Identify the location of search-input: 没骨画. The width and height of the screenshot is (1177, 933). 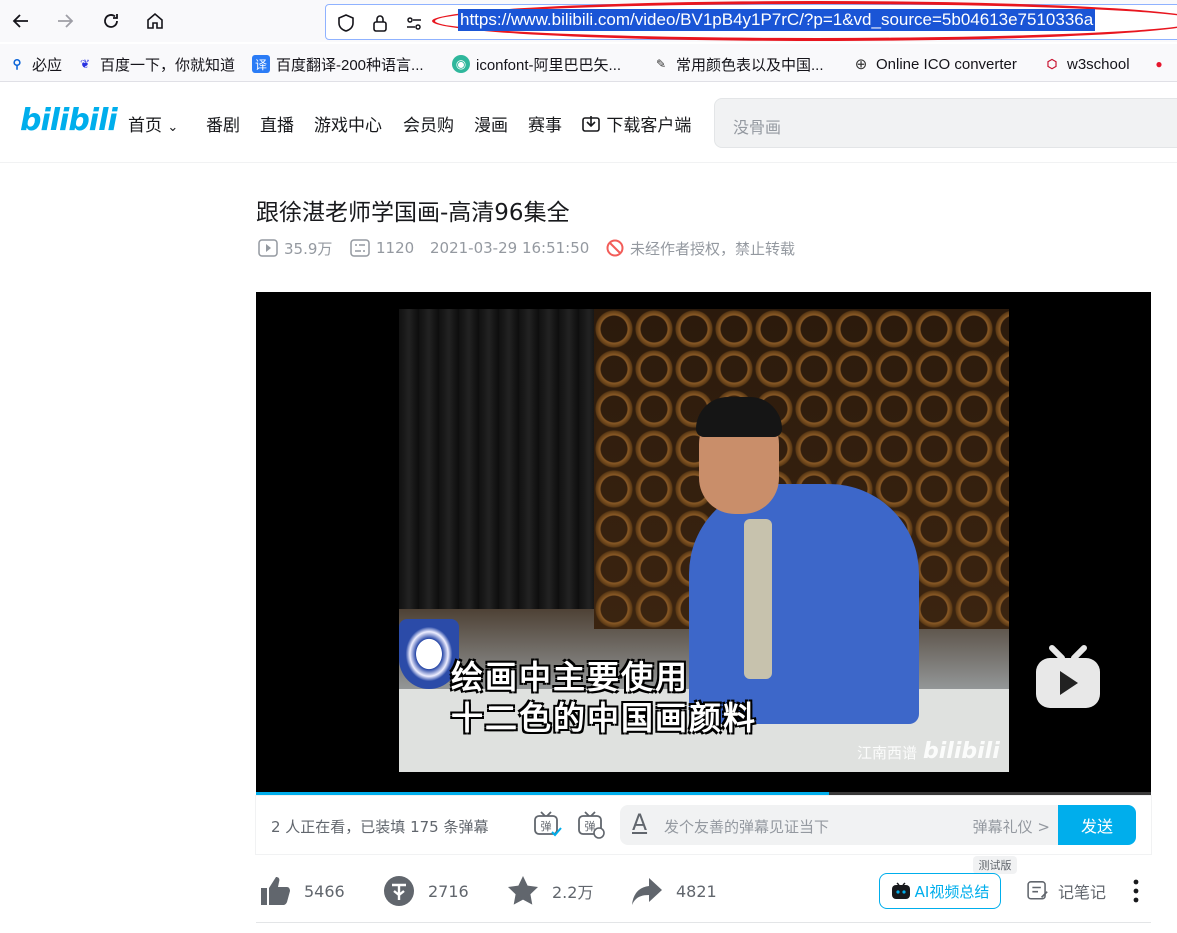
(945, 123).